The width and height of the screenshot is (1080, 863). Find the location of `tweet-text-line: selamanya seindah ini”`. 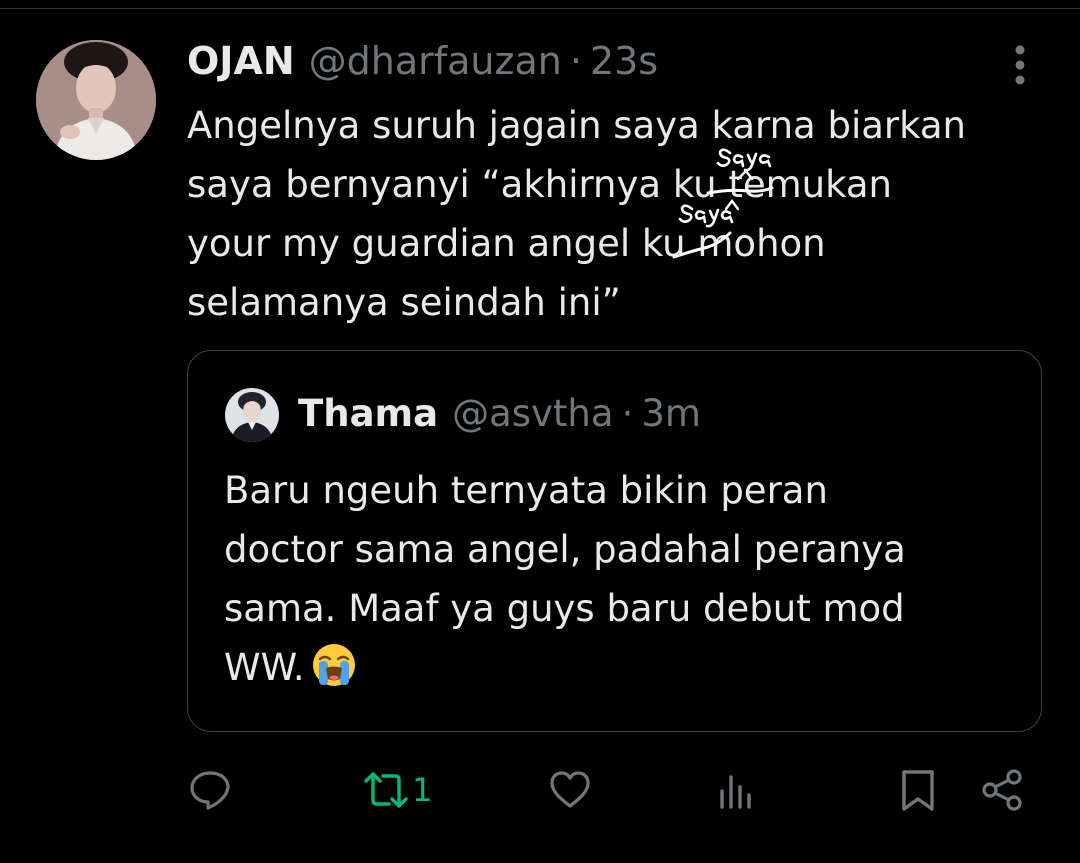

tweet-text-line: selamanya seindah ini” is located at coordinates (404, 302).